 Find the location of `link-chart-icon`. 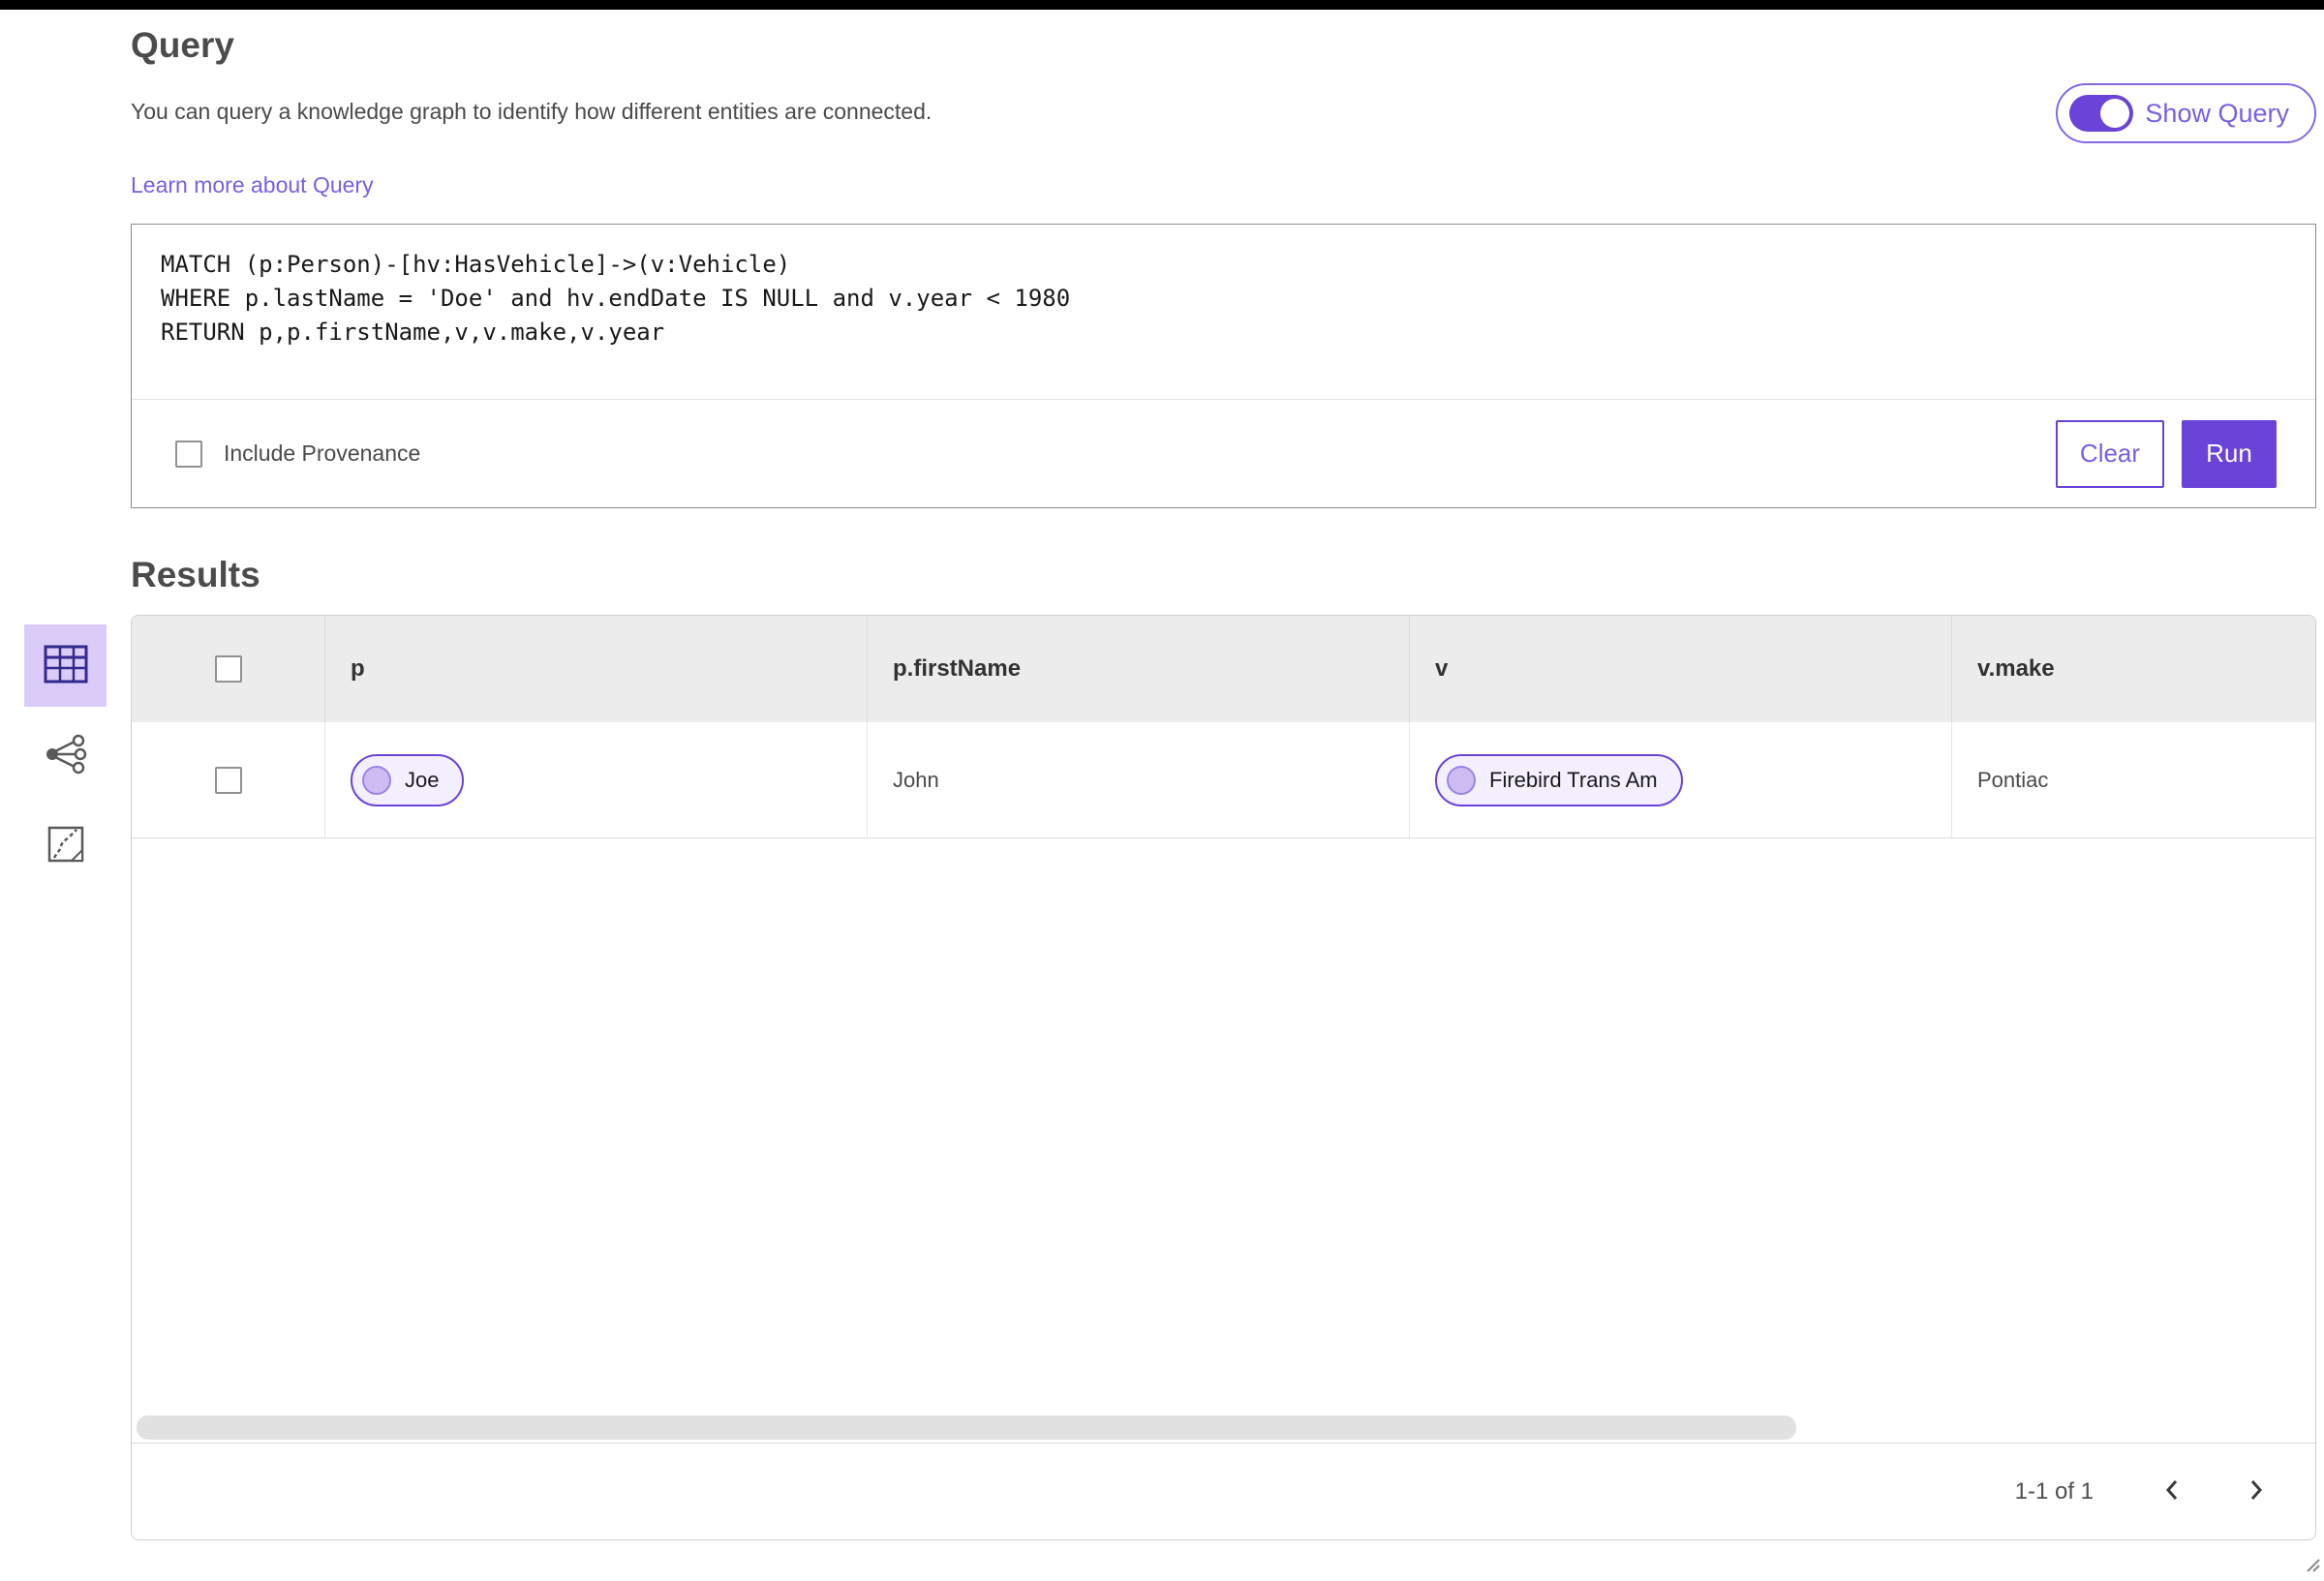

link-chart-icon is located at coordinates (66, 755).